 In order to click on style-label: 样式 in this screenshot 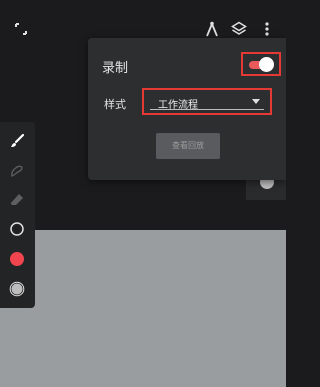, I will do `click(115, 104)`.